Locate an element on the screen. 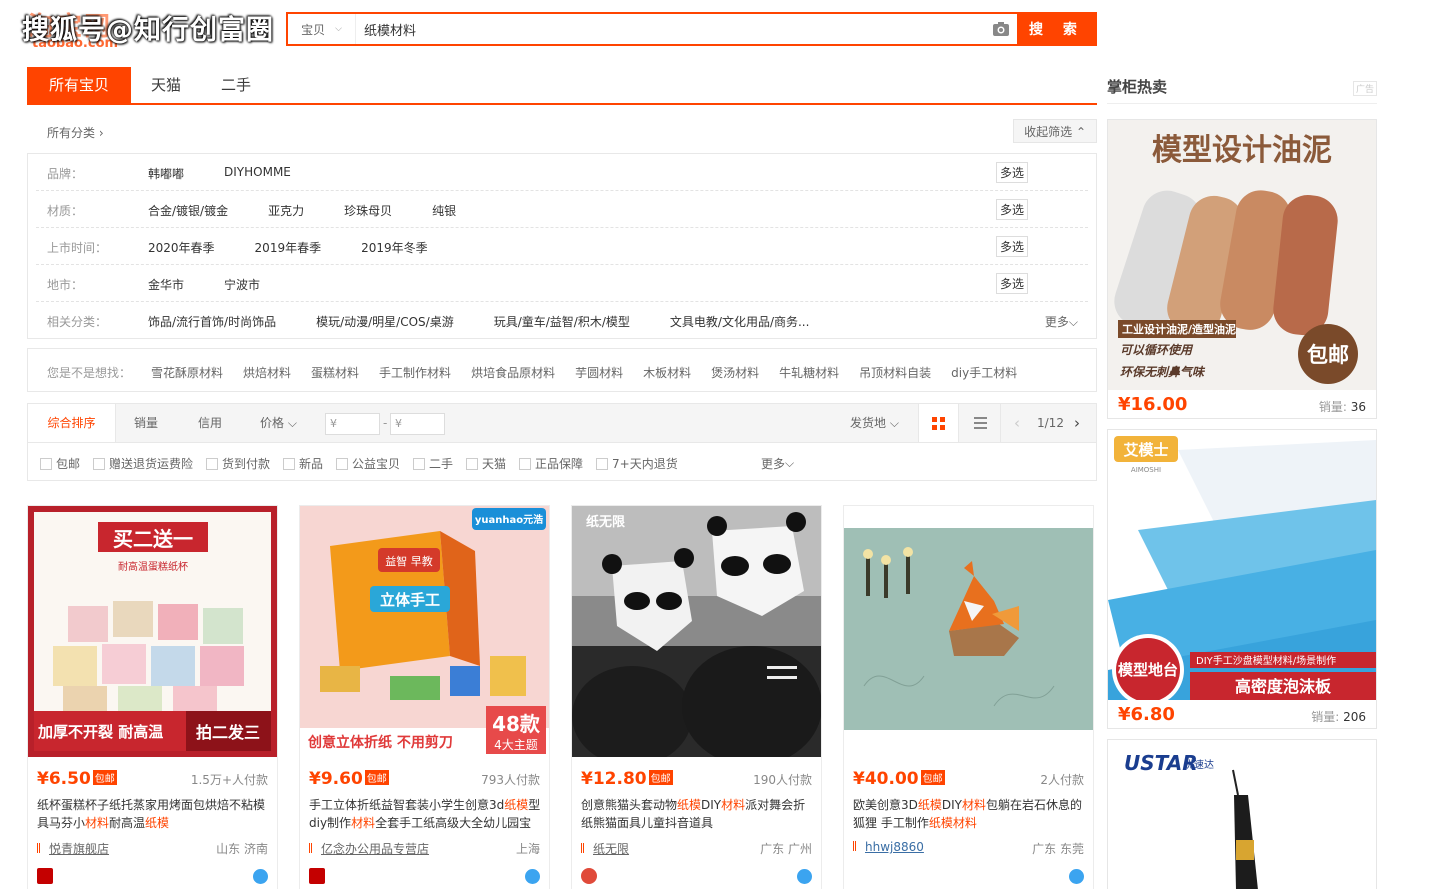 The image size is (1434, 889). filter-option: 珍珠母贝 is located at coordinates (368, 210).